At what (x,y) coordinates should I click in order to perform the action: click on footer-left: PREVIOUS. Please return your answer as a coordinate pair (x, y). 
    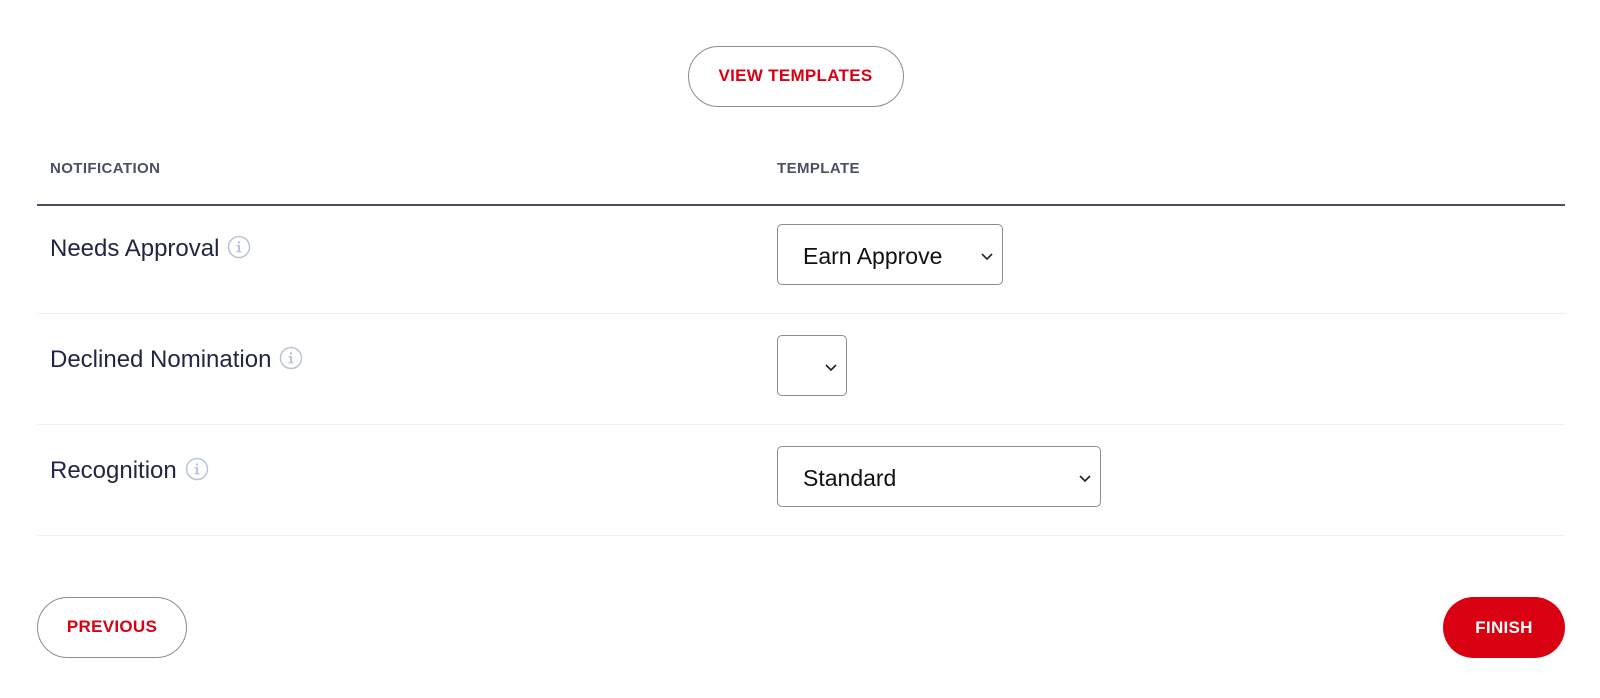
    Looking at the image, I should click on (112, 627).